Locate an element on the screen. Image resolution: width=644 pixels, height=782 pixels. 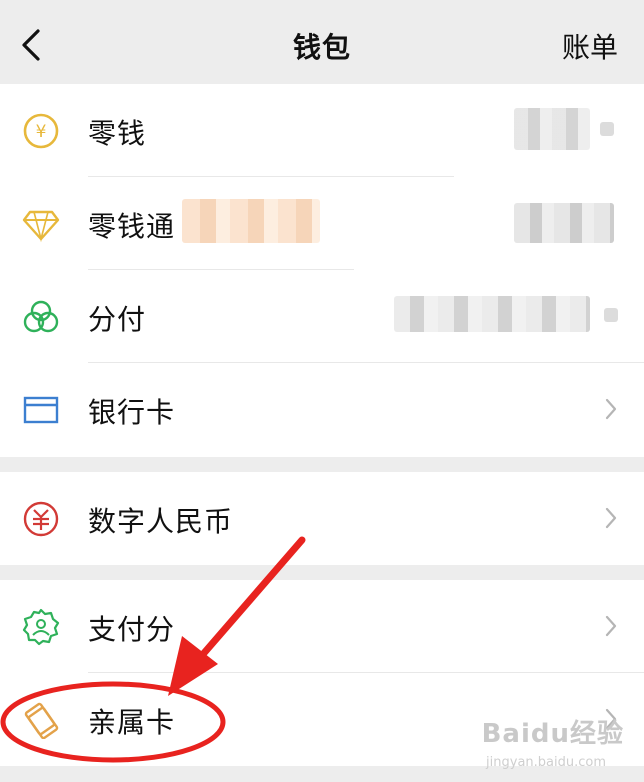
family-card-label: 亲属卡 is located at coordinates (132, 722).